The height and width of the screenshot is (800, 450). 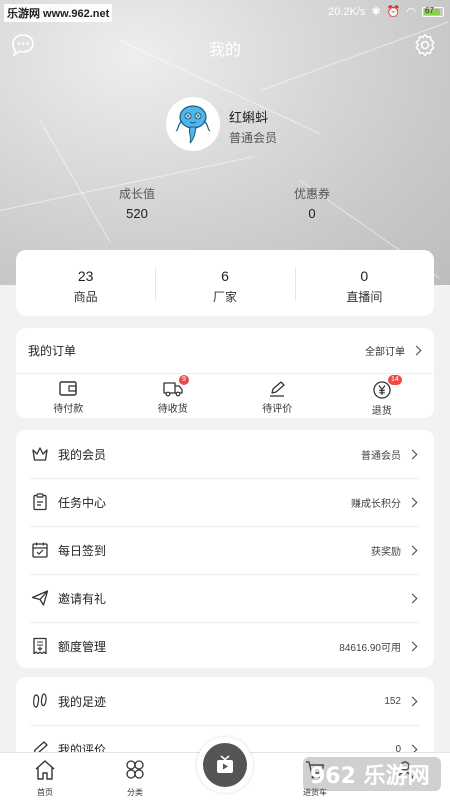 What do you see at coordinates (40, 454) in the screenshot?
I see `crown-icon` at bounding box center [40, 454].